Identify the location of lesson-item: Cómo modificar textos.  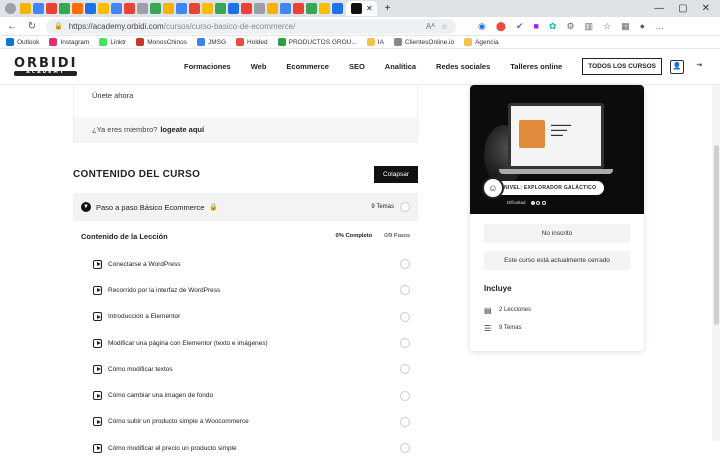
(245, 369).